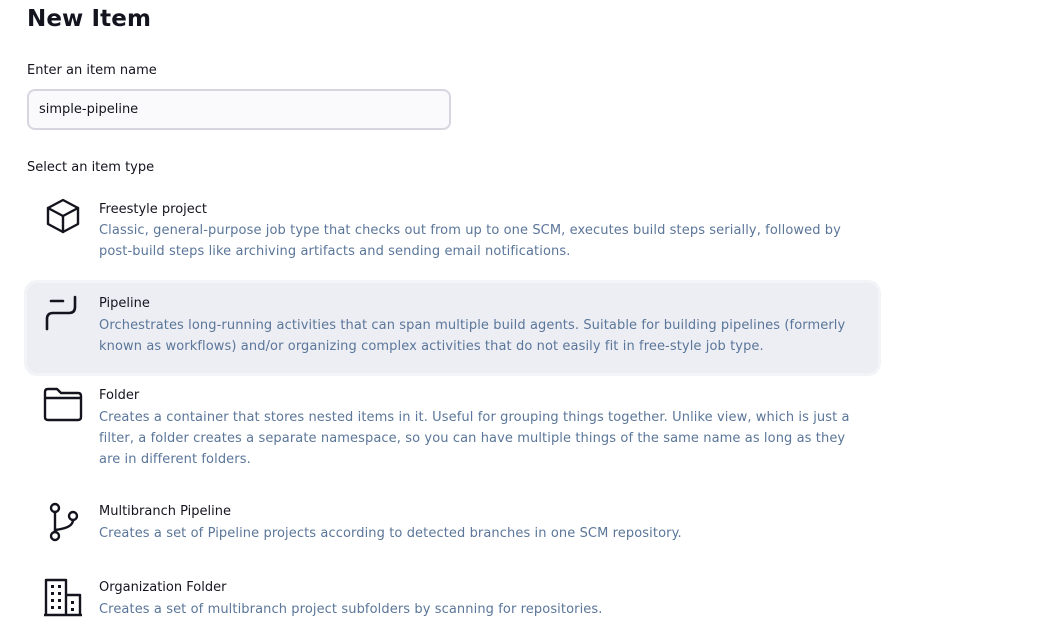 Image resolution: width=1045 pixels, height=635 pixels. Describe the element at coordinates (63, 522) in the screenshot. I see `branch-icon` at that location.